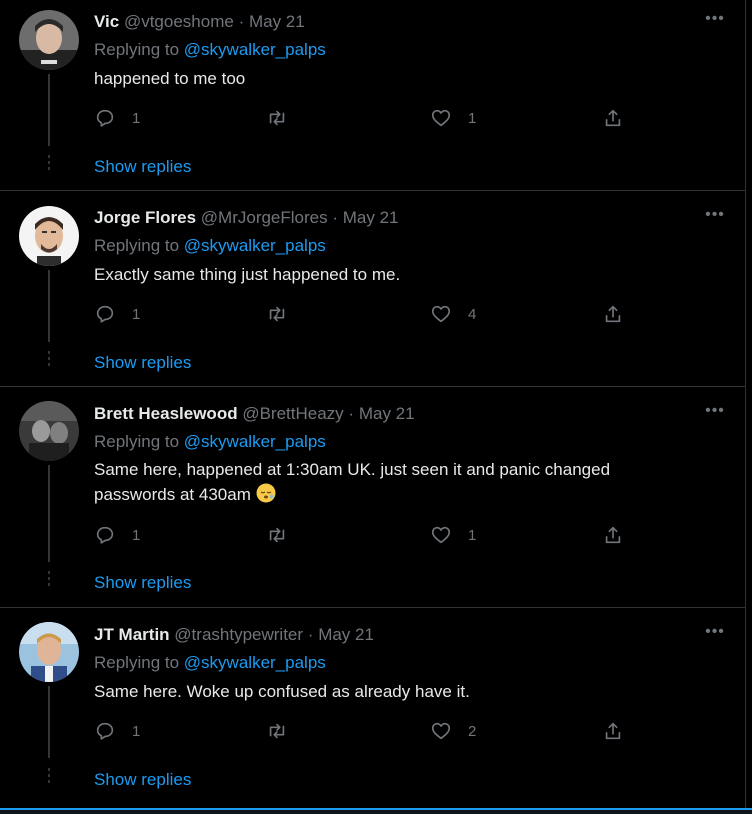 The width and height of the screenshot is (752, 814). I want to click on author-name: Vic, so click(106, 21).